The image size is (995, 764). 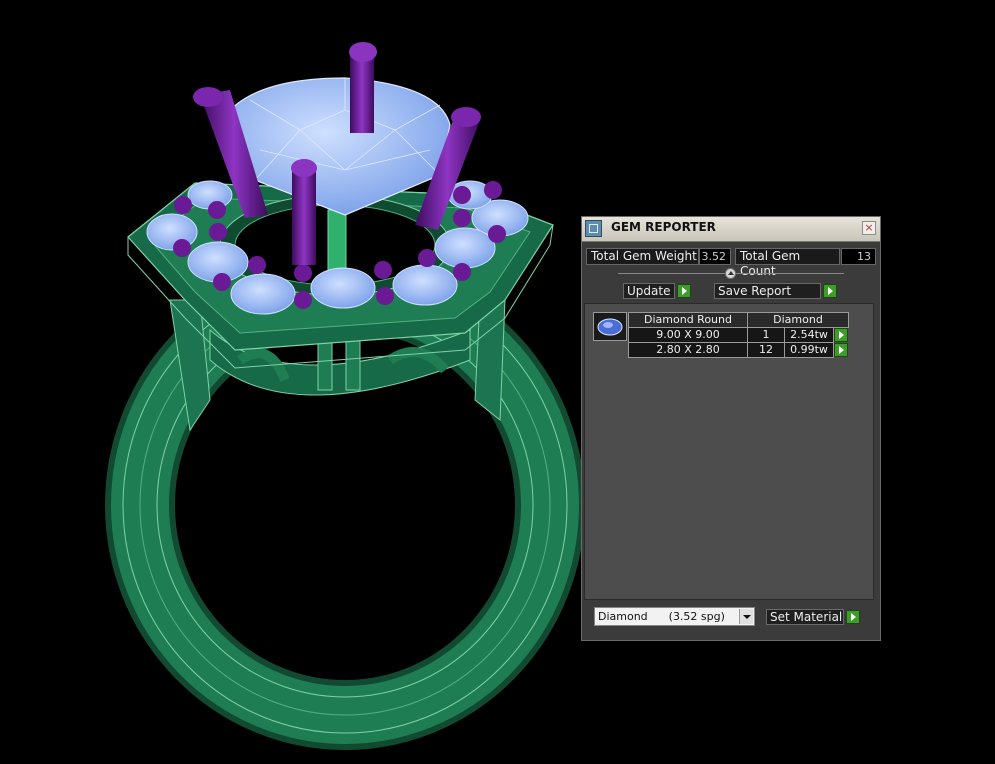 What do you see at coordinates (688, 350) in the screenshot?
I see `row-size: 2.80 X 2.80` at bounding box center [688, 350].